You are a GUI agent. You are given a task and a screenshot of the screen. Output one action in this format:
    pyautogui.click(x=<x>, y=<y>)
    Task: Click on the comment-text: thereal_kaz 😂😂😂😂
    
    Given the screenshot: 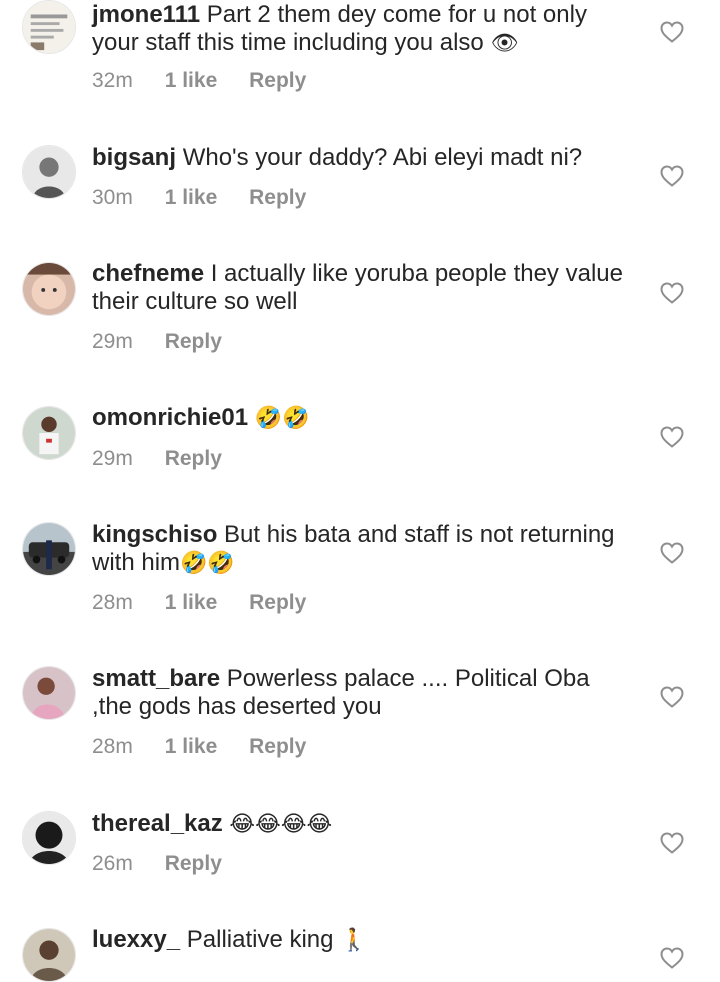 What is the action you would take?
    pyautogui.click(x=362, y=824)
    